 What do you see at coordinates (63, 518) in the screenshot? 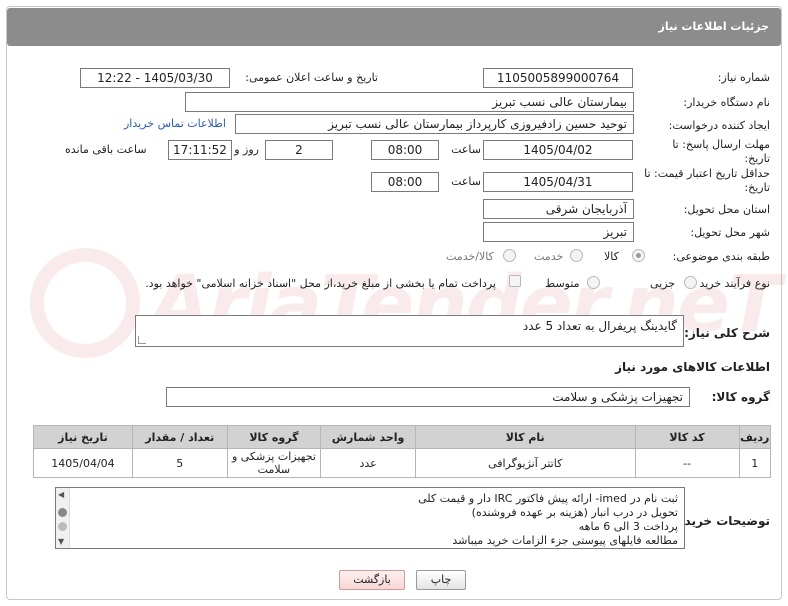
I see `notes-scrollbar: ◀ ▼` at bounding box center [63, 518].